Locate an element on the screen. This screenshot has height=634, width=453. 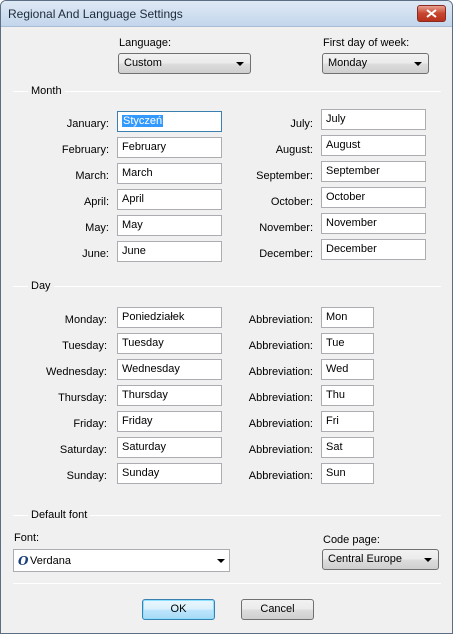
month-name-value: April is located at coordinates (133, 199).